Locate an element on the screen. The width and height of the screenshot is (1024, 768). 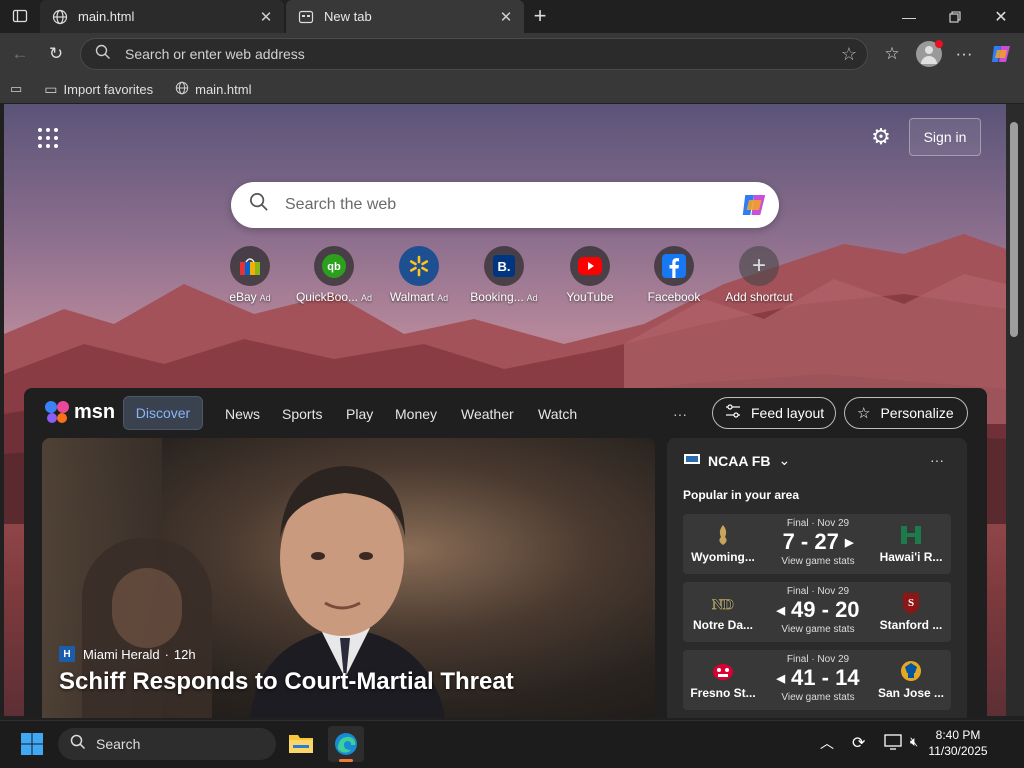
youtube-icon is located at coordinates (590, 266).